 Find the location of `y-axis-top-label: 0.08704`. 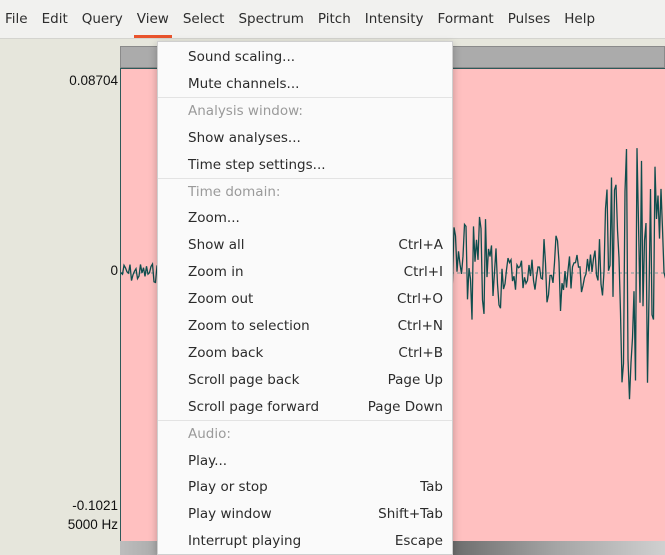

y-axis-top-label: 0.08704 is located at coordinates (93, 80).